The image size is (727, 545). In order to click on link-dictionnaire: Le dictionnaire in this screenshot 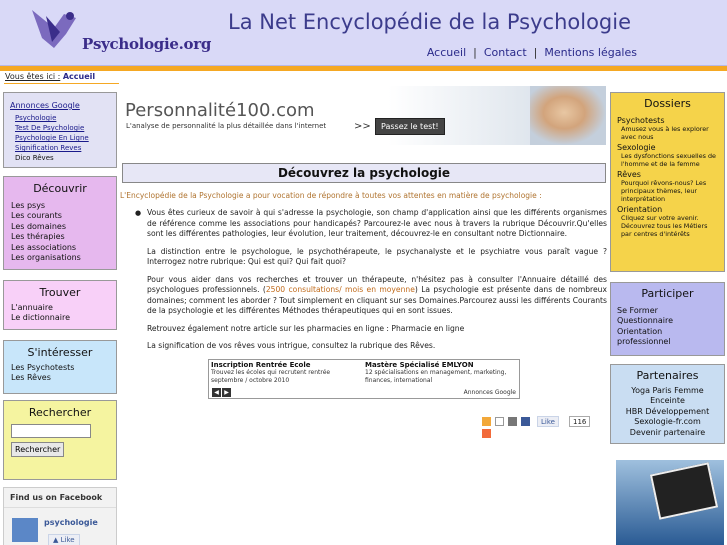, I will do `click(40, 317)`.